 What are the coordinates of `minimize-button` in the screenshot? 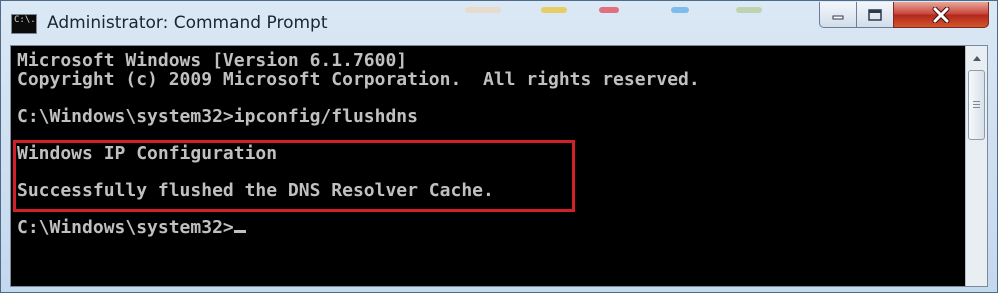 It's located at (838, 15).